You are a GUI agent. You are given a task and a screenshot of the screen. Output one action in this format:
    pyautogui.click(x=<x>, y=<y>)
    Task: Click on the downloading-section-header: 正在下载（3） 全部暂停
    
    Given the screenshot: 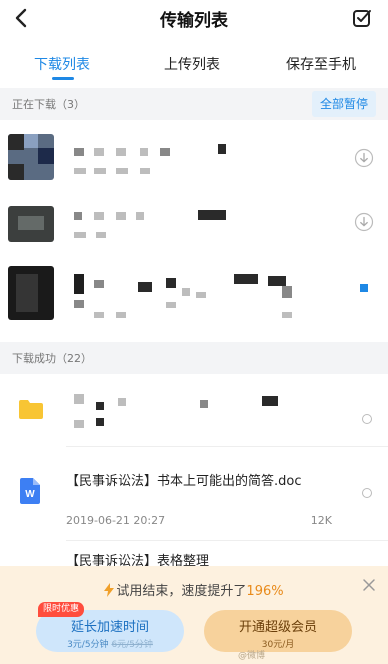 What is the action you would take?
    pyautogui.click(x=194, y=104)
    